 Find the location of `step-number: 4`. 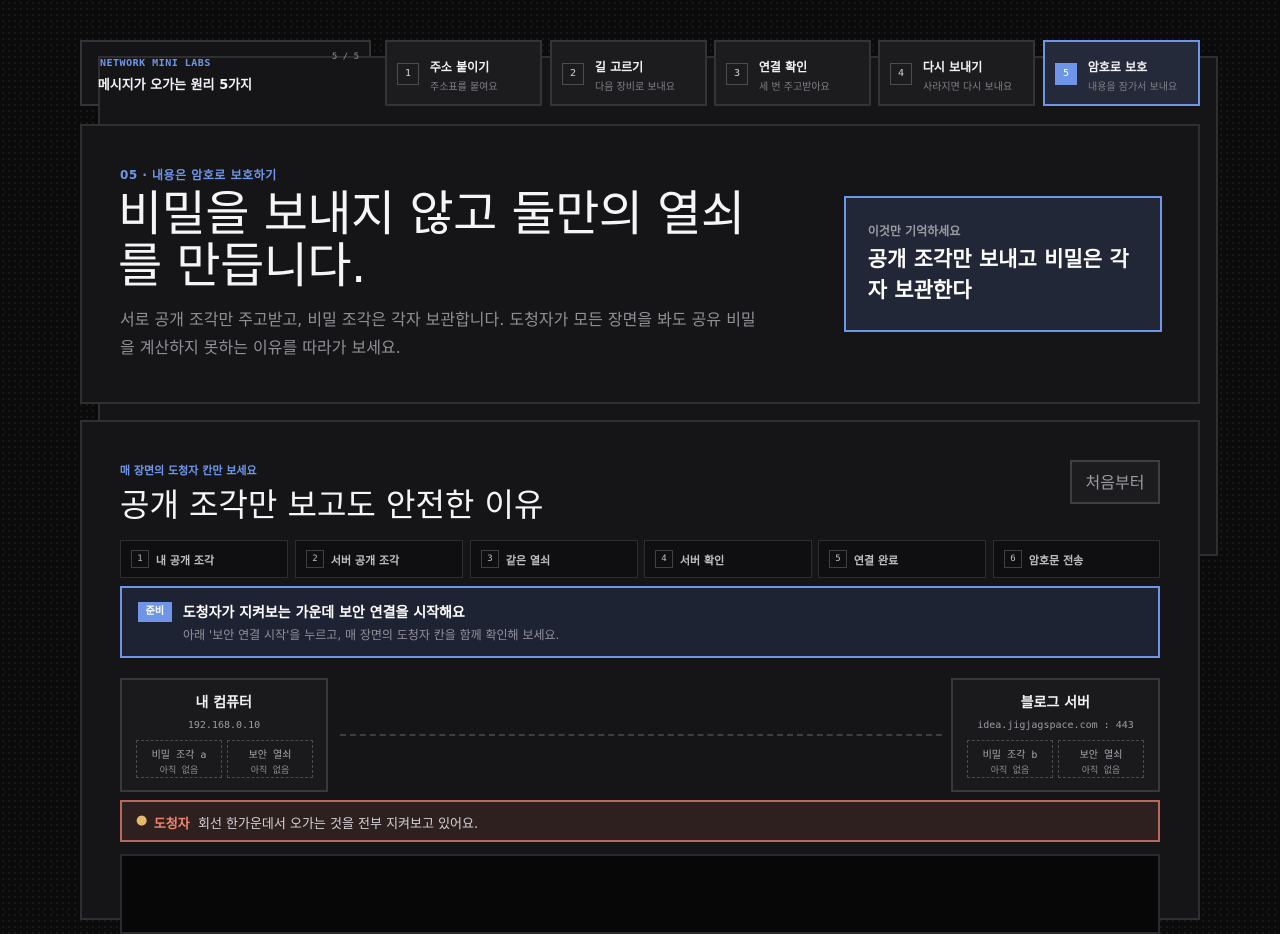

step-number: 4 is located at coordinates (901, 74).